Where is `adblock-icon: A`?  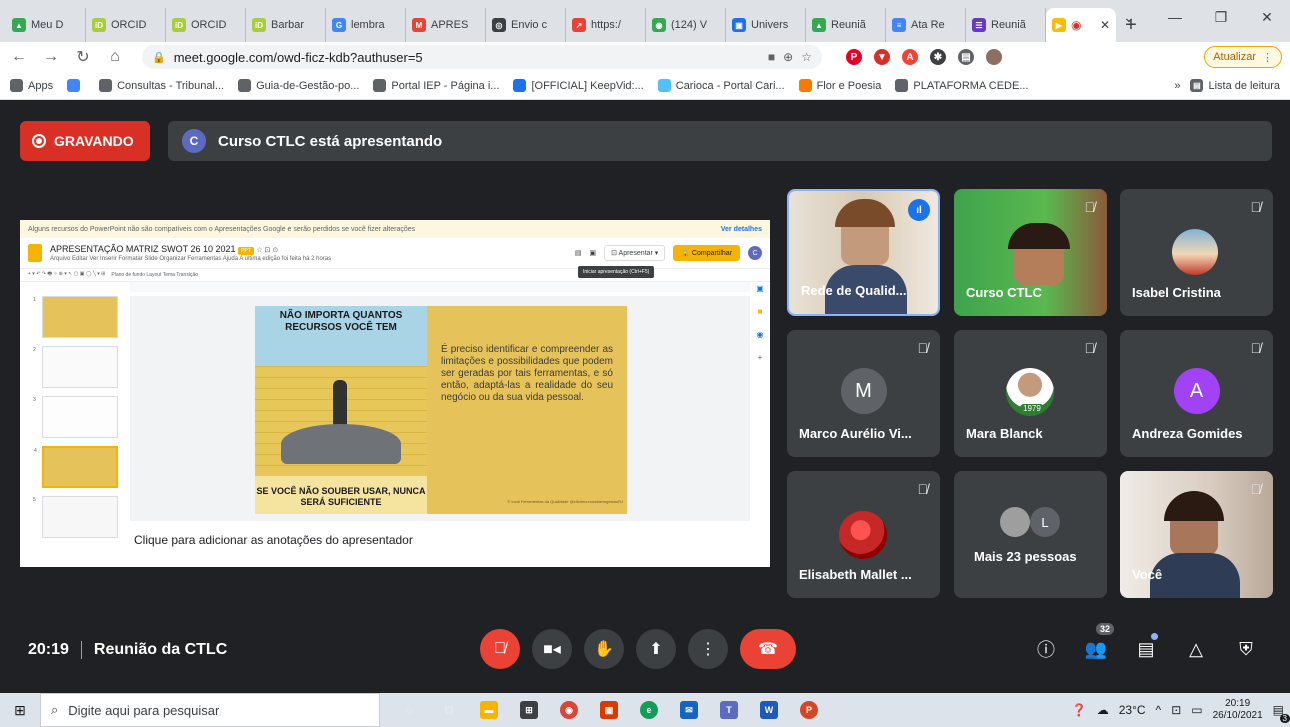
adblock-icon: A is located at coordinates (910, 57).